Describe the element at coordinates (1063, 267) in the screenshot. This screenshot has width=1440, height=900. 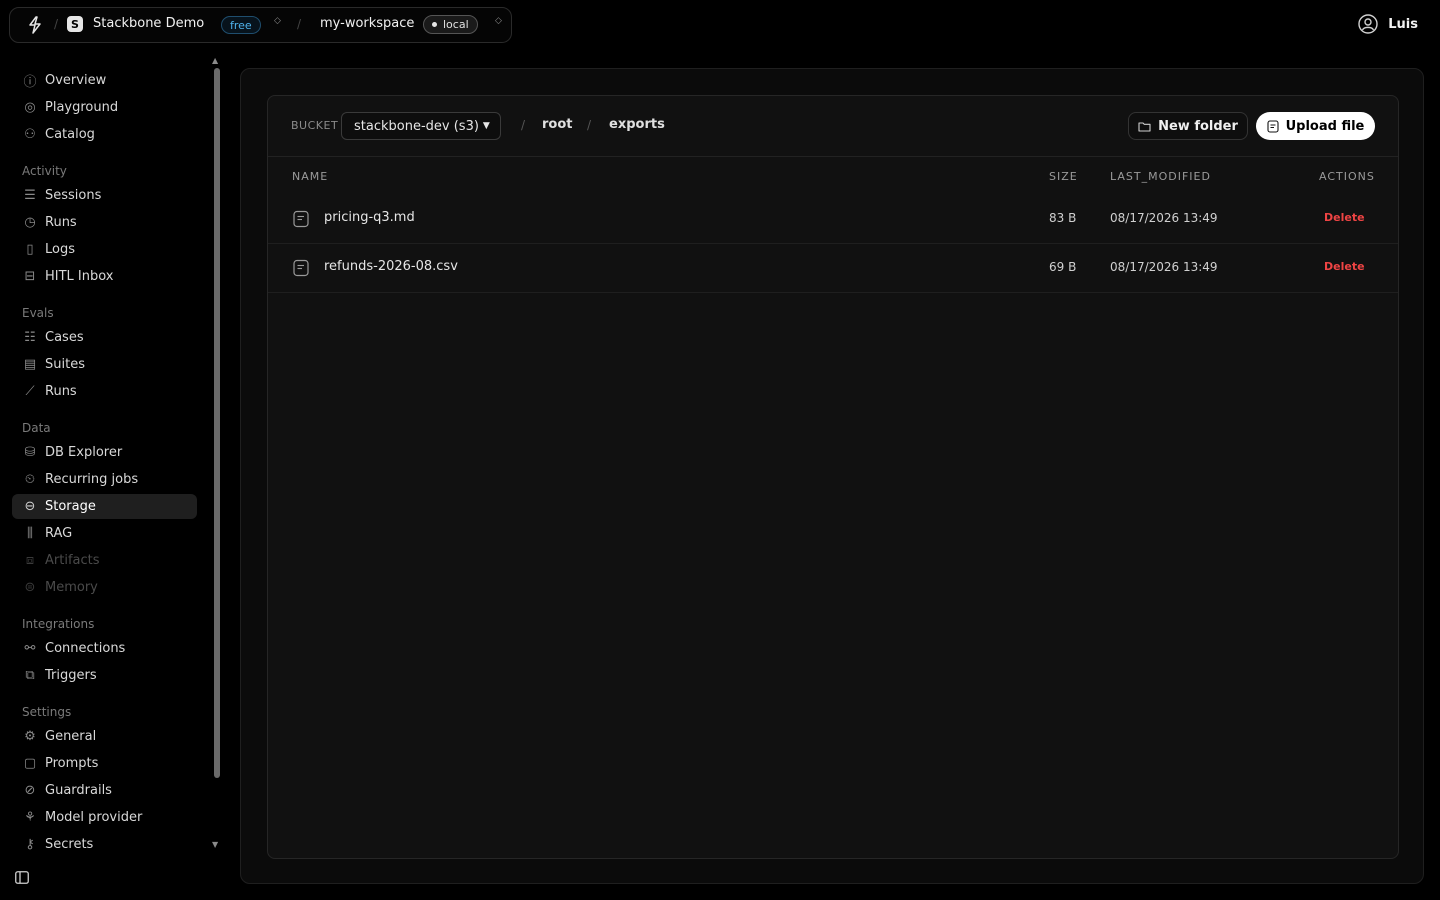
I see `file-size: 69 B` at that location.